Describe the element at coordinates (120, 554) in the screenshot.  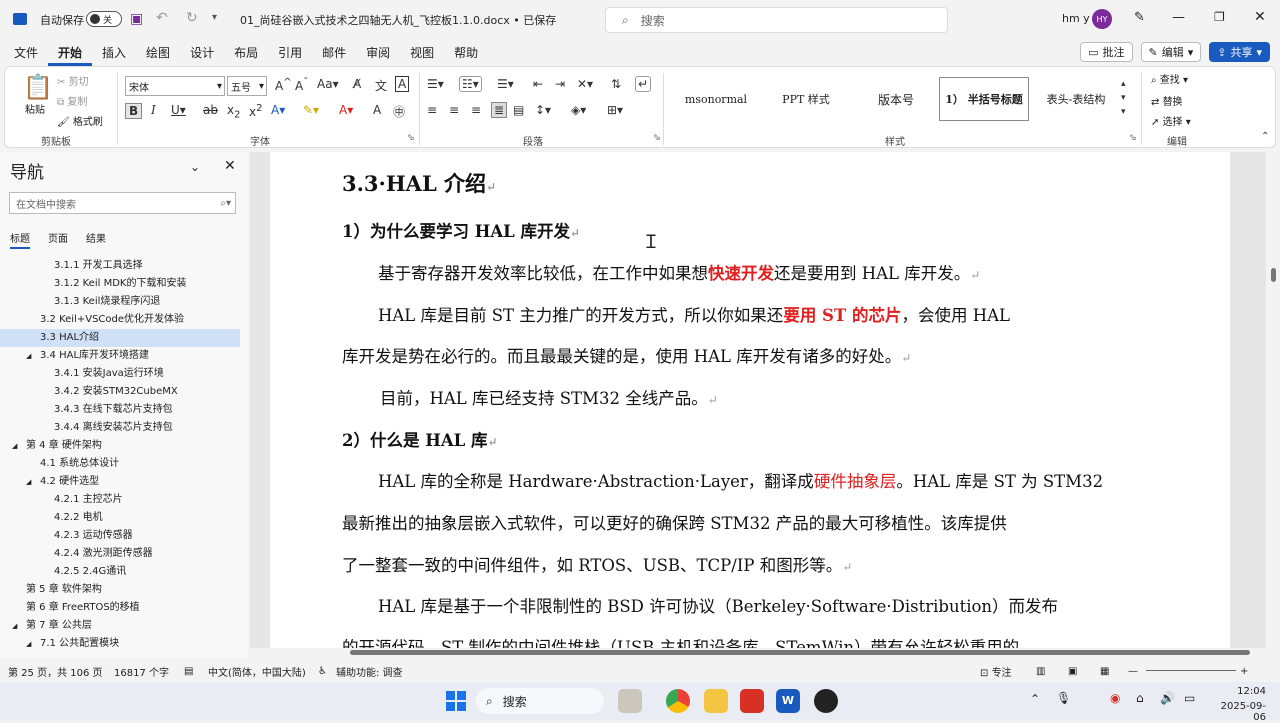
I see `nav-heading-item: 4.2.4 激光测距传感器` at that location.